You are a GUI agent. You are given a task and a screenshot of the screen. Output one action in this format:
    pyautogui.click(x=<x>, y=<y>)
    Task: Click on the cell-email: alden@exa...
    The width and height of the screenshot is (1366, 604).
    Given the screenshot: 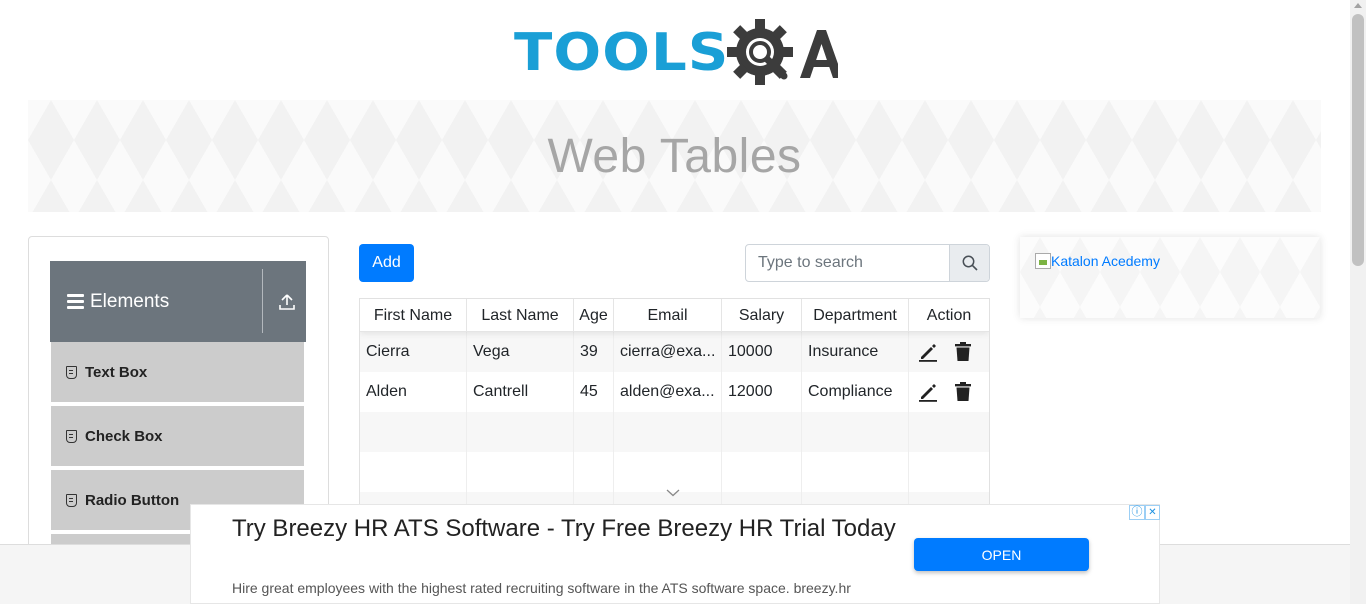 What is the action you would take?
    pyautogui.click(x=668, y=392)
    